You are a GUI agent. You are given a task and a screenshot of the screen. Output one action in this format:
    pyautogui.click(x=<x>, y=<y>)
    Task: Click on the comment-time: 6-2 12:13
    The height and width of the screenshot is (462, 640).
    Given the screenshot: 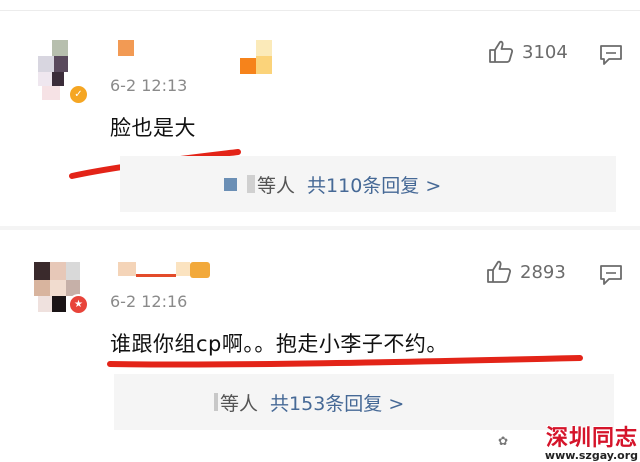 What is the action you would take?
    pyautogui.click(x=149, y=85)
    